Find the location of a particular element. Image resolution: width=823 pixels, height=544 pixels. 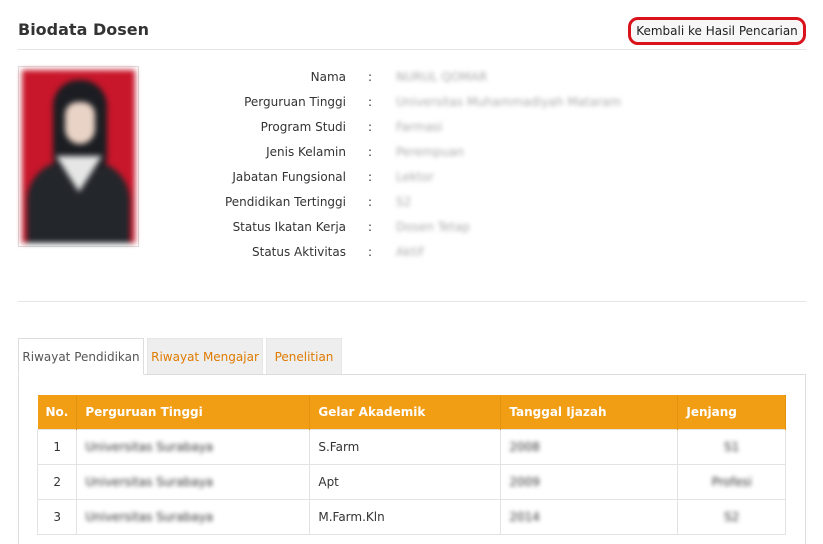

biodata-row-jabatan-fungsional: Jabatan Fungsional : Lektor is located at coordinates (410, 179).